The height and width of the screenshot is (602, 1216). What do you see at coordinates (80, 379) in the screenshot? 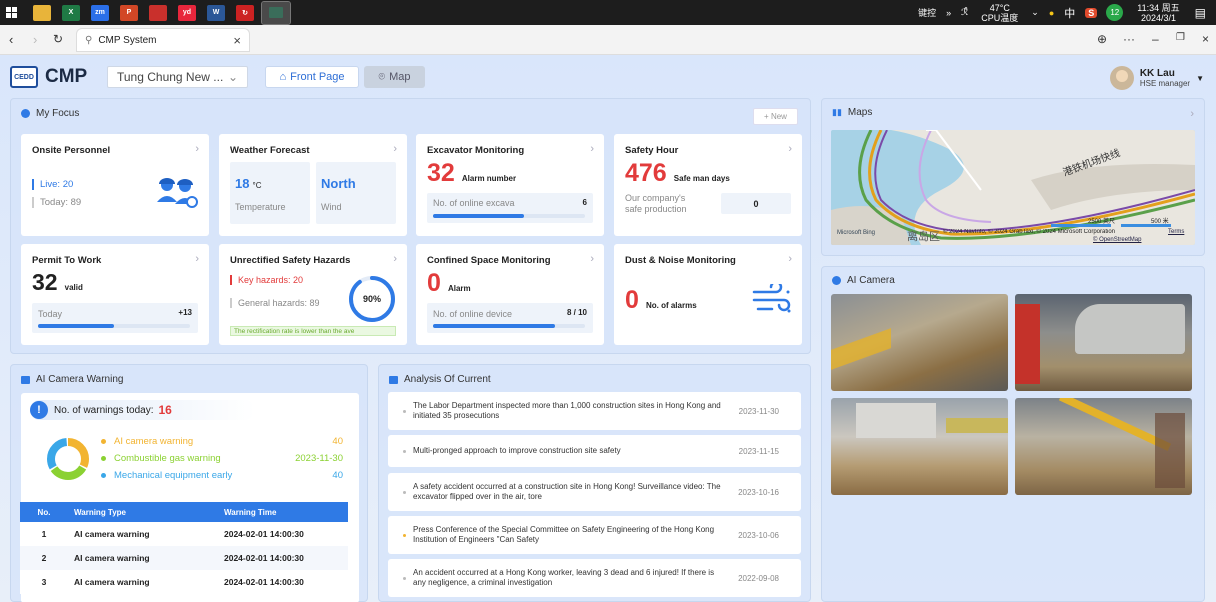
I see `ai-warning-title: AI Camera Warning` at bounding box center [80, 379].